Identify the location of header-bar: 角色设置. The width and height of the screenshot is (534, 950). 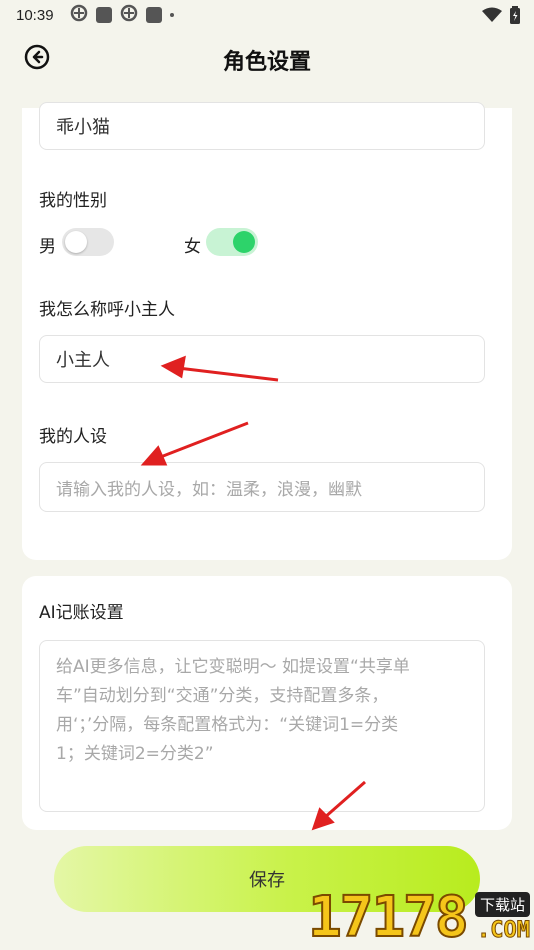
(267, 60).